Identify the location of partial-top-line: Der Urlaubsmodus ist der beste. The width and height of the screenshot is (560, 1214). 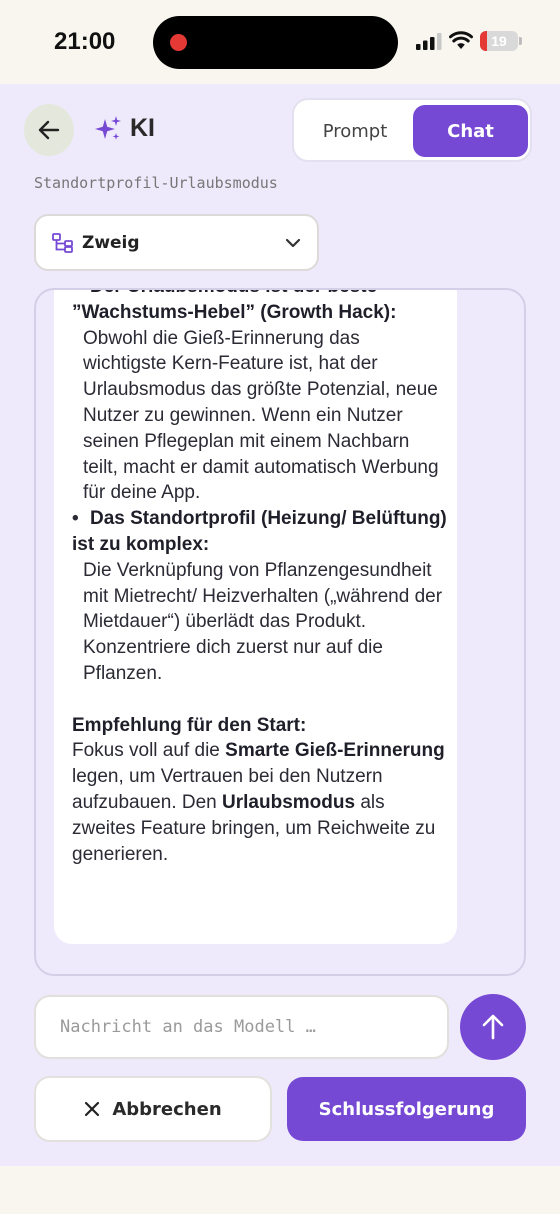
(259, 295).